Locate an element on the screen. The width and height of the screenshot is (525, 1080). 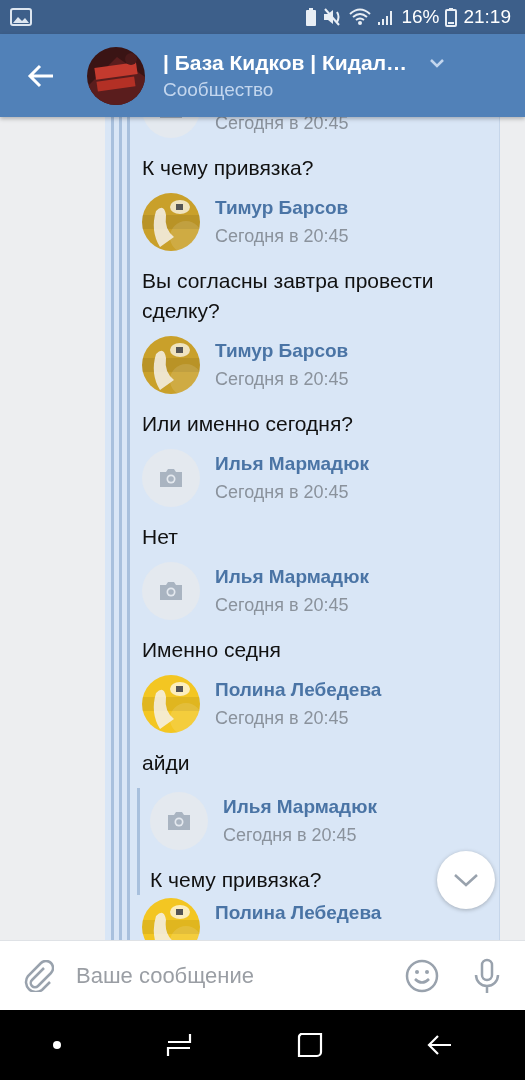
wifi-icon is located at coordinates (360, 17).